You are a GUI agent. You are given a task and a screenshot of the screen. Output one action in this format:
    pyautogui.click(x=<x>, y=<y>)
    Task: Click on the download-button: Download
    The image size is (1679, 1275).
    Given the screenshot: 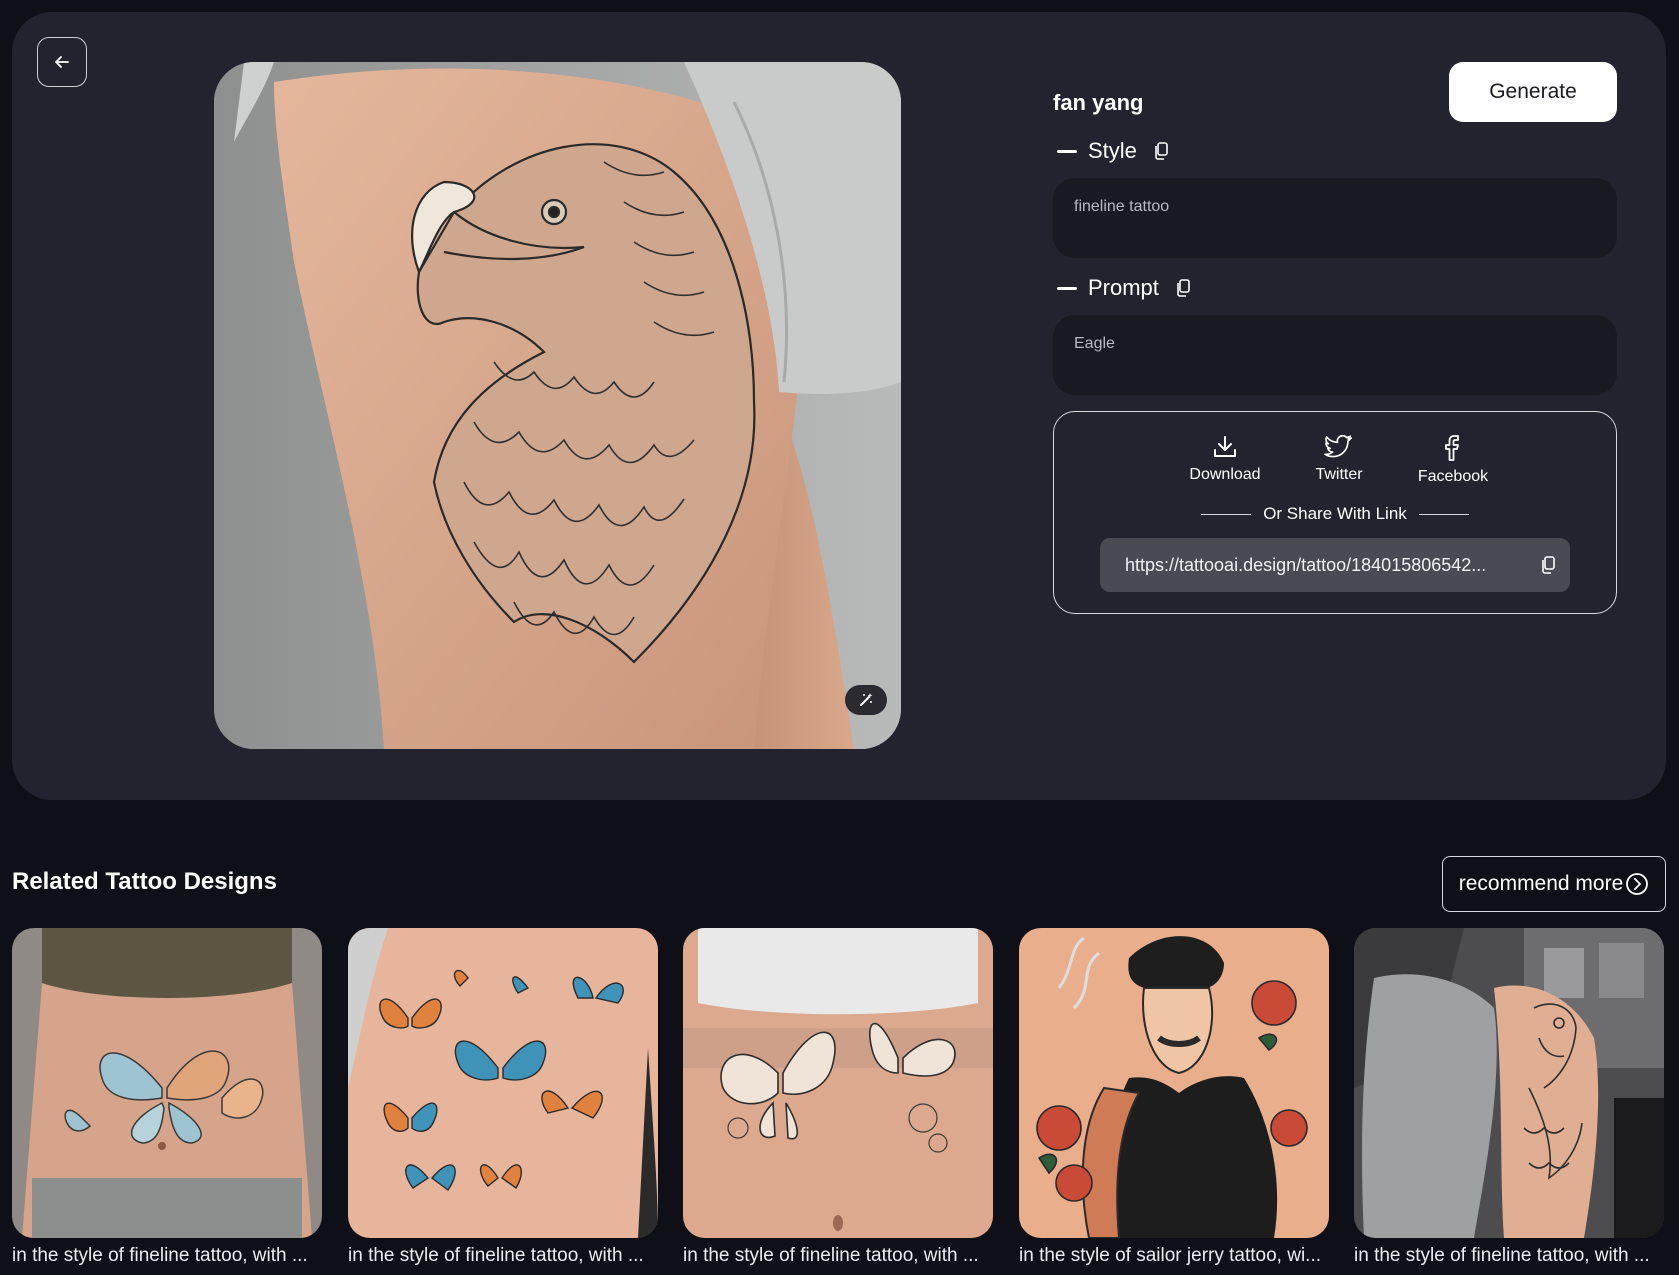 What is the action you would take?
    pyautogui.click(x=1225, y=459)
    